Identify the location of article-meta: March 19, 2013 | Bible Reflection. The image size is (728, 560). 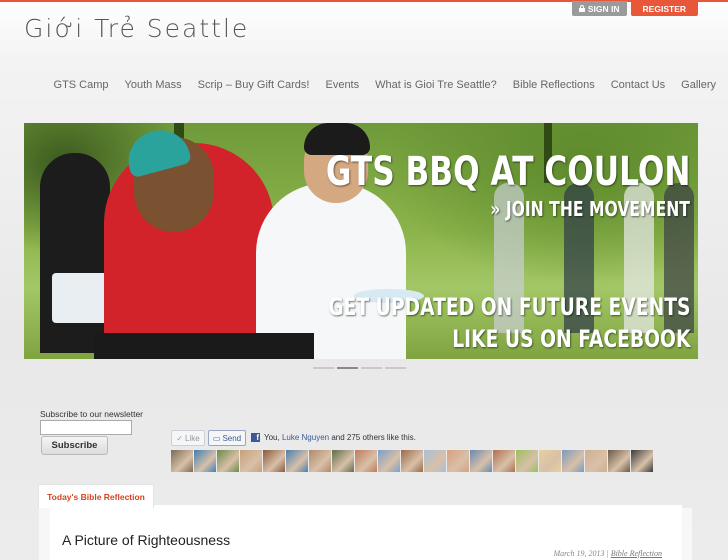
(607, 553).